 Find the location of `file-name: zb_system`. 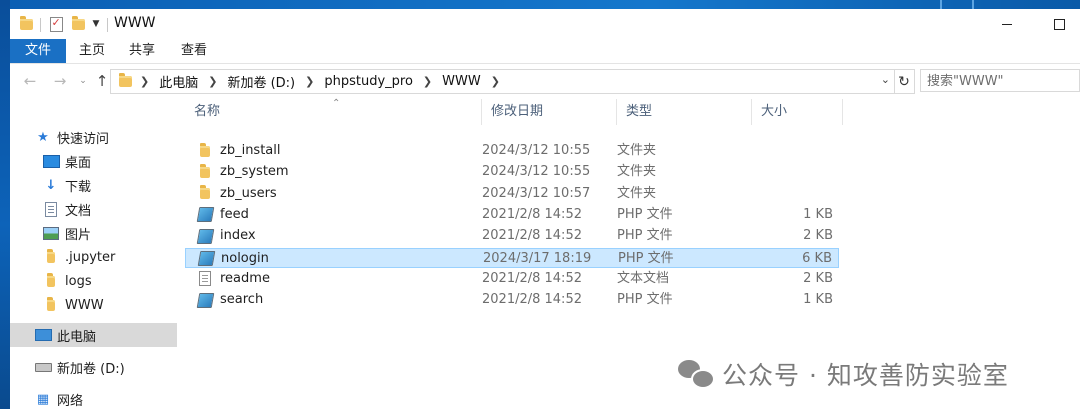

file-name: zb_system is located at coordinates (254, 172).